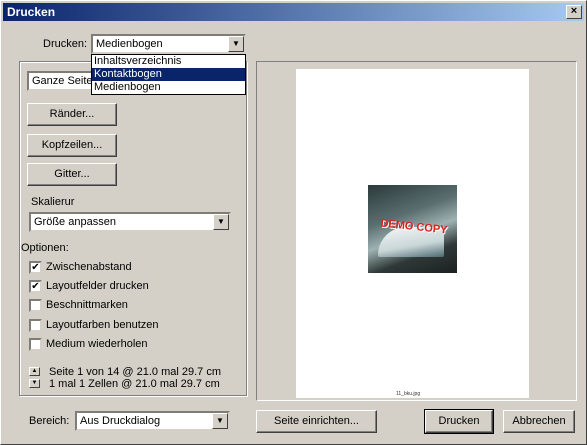 The height and width of the screenshot is (445, 587). I want to click on image-caption: 11_bku.jpg, so click(408, 394).